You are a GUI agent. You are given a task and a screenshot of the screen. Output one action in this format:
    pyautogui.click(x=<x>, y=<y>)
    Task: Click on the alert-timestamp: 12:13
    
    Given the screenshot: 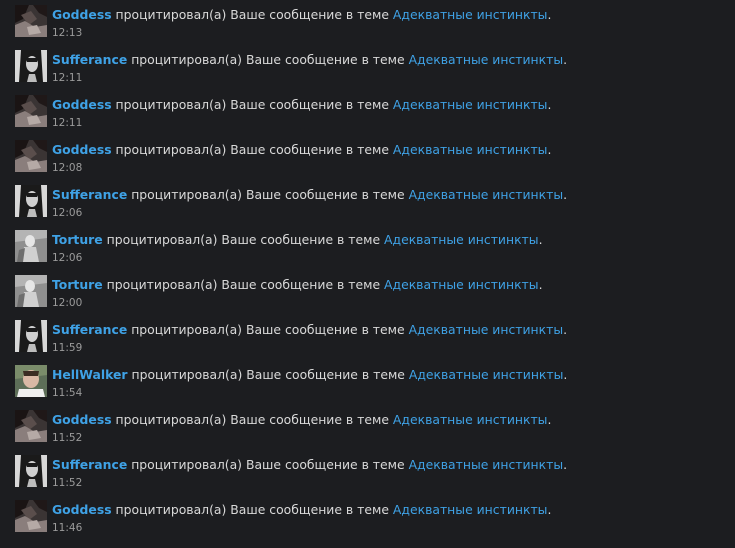 What is the action you would take?
    pyautogui.click(x=67, y=33)
    